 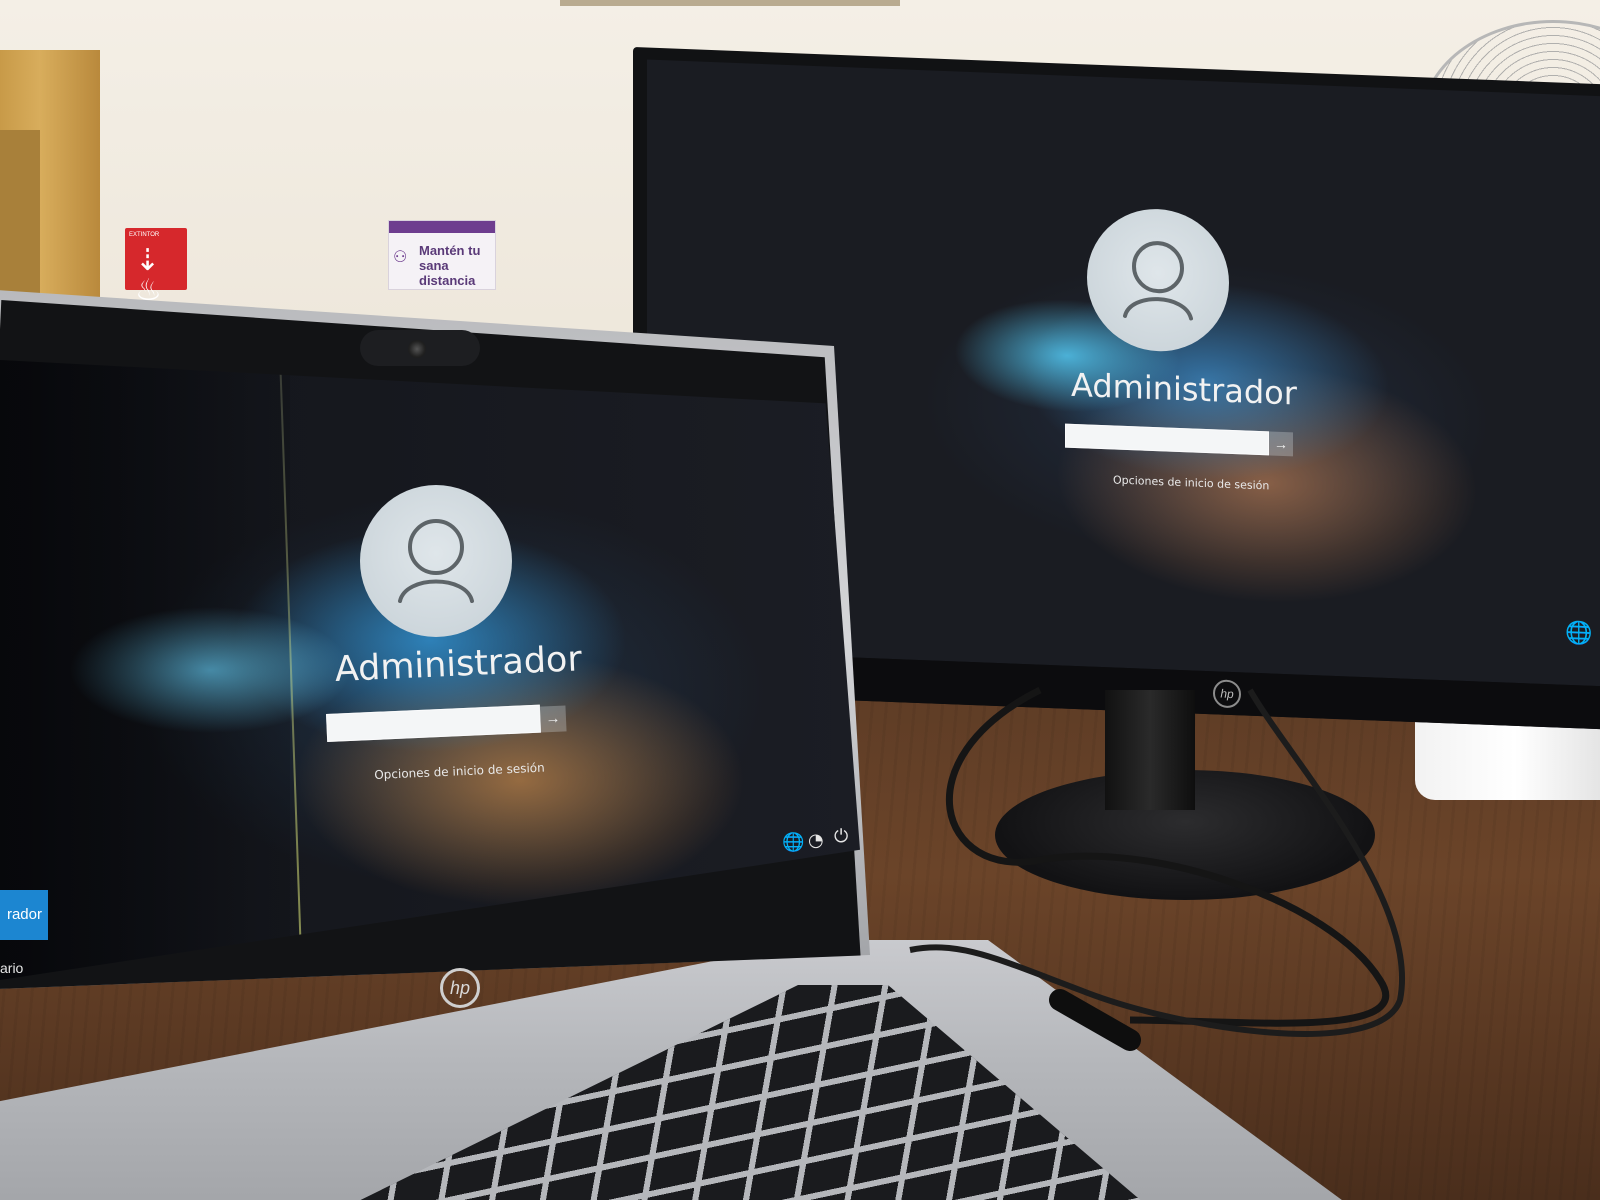 What do you see at coordinates (1157, 868) in the screenshot?
I see `monitor-cables` at bounding box center [1157, 868].